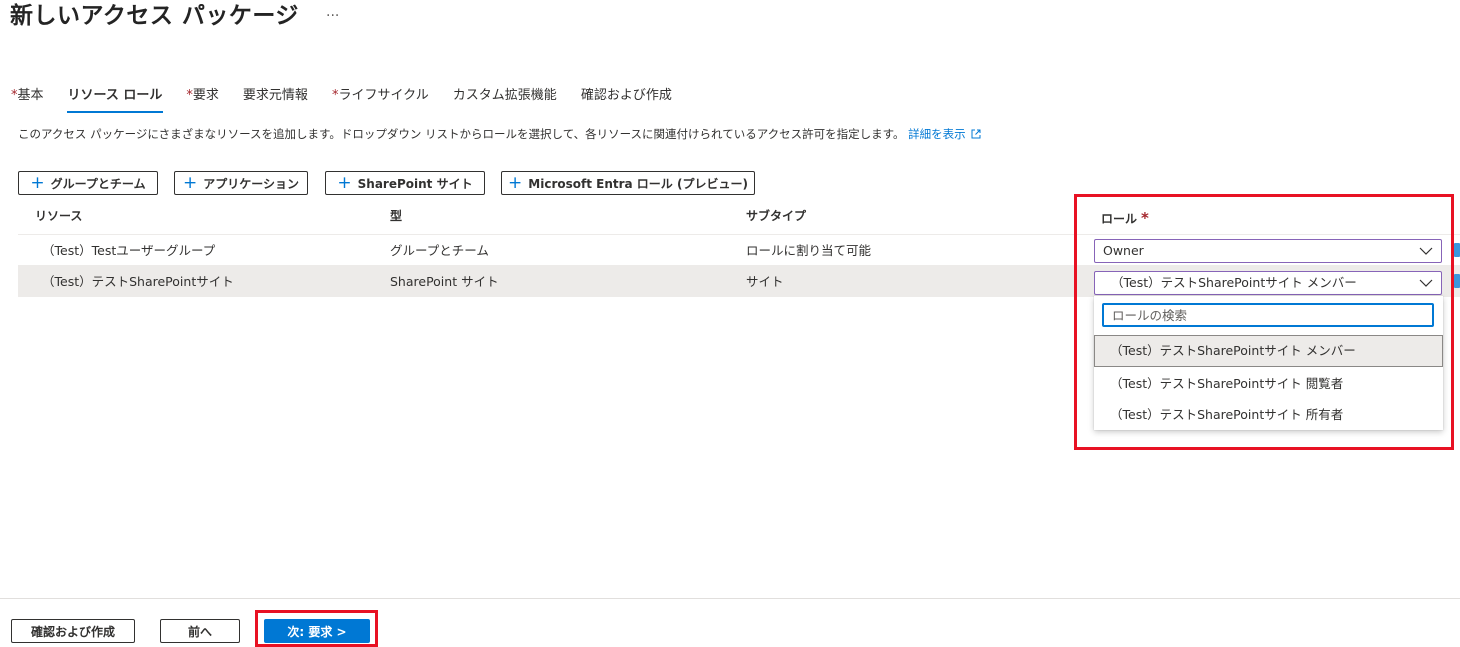 The image size is (1460, 647). What do you see at coordinates (129, 250) in the screenshot?
I see `cell-resource: （Test）Testユーザーグループ` at bounding box center [129, 250].